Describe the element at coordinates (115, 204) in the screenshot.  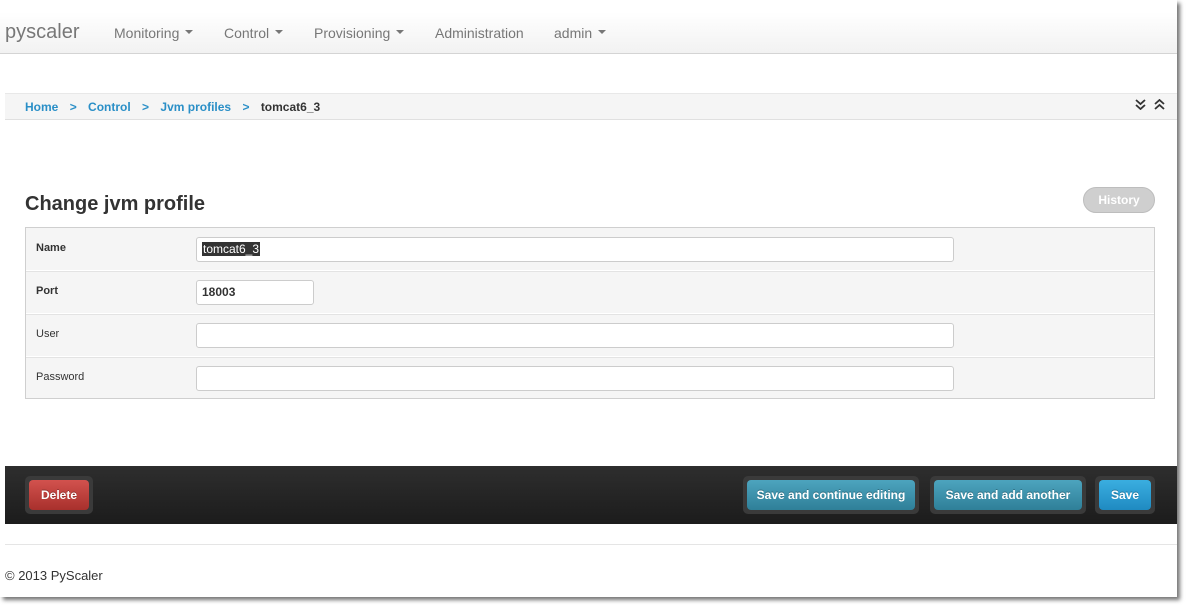
I see `page-title: Change jvm profile` at that location.